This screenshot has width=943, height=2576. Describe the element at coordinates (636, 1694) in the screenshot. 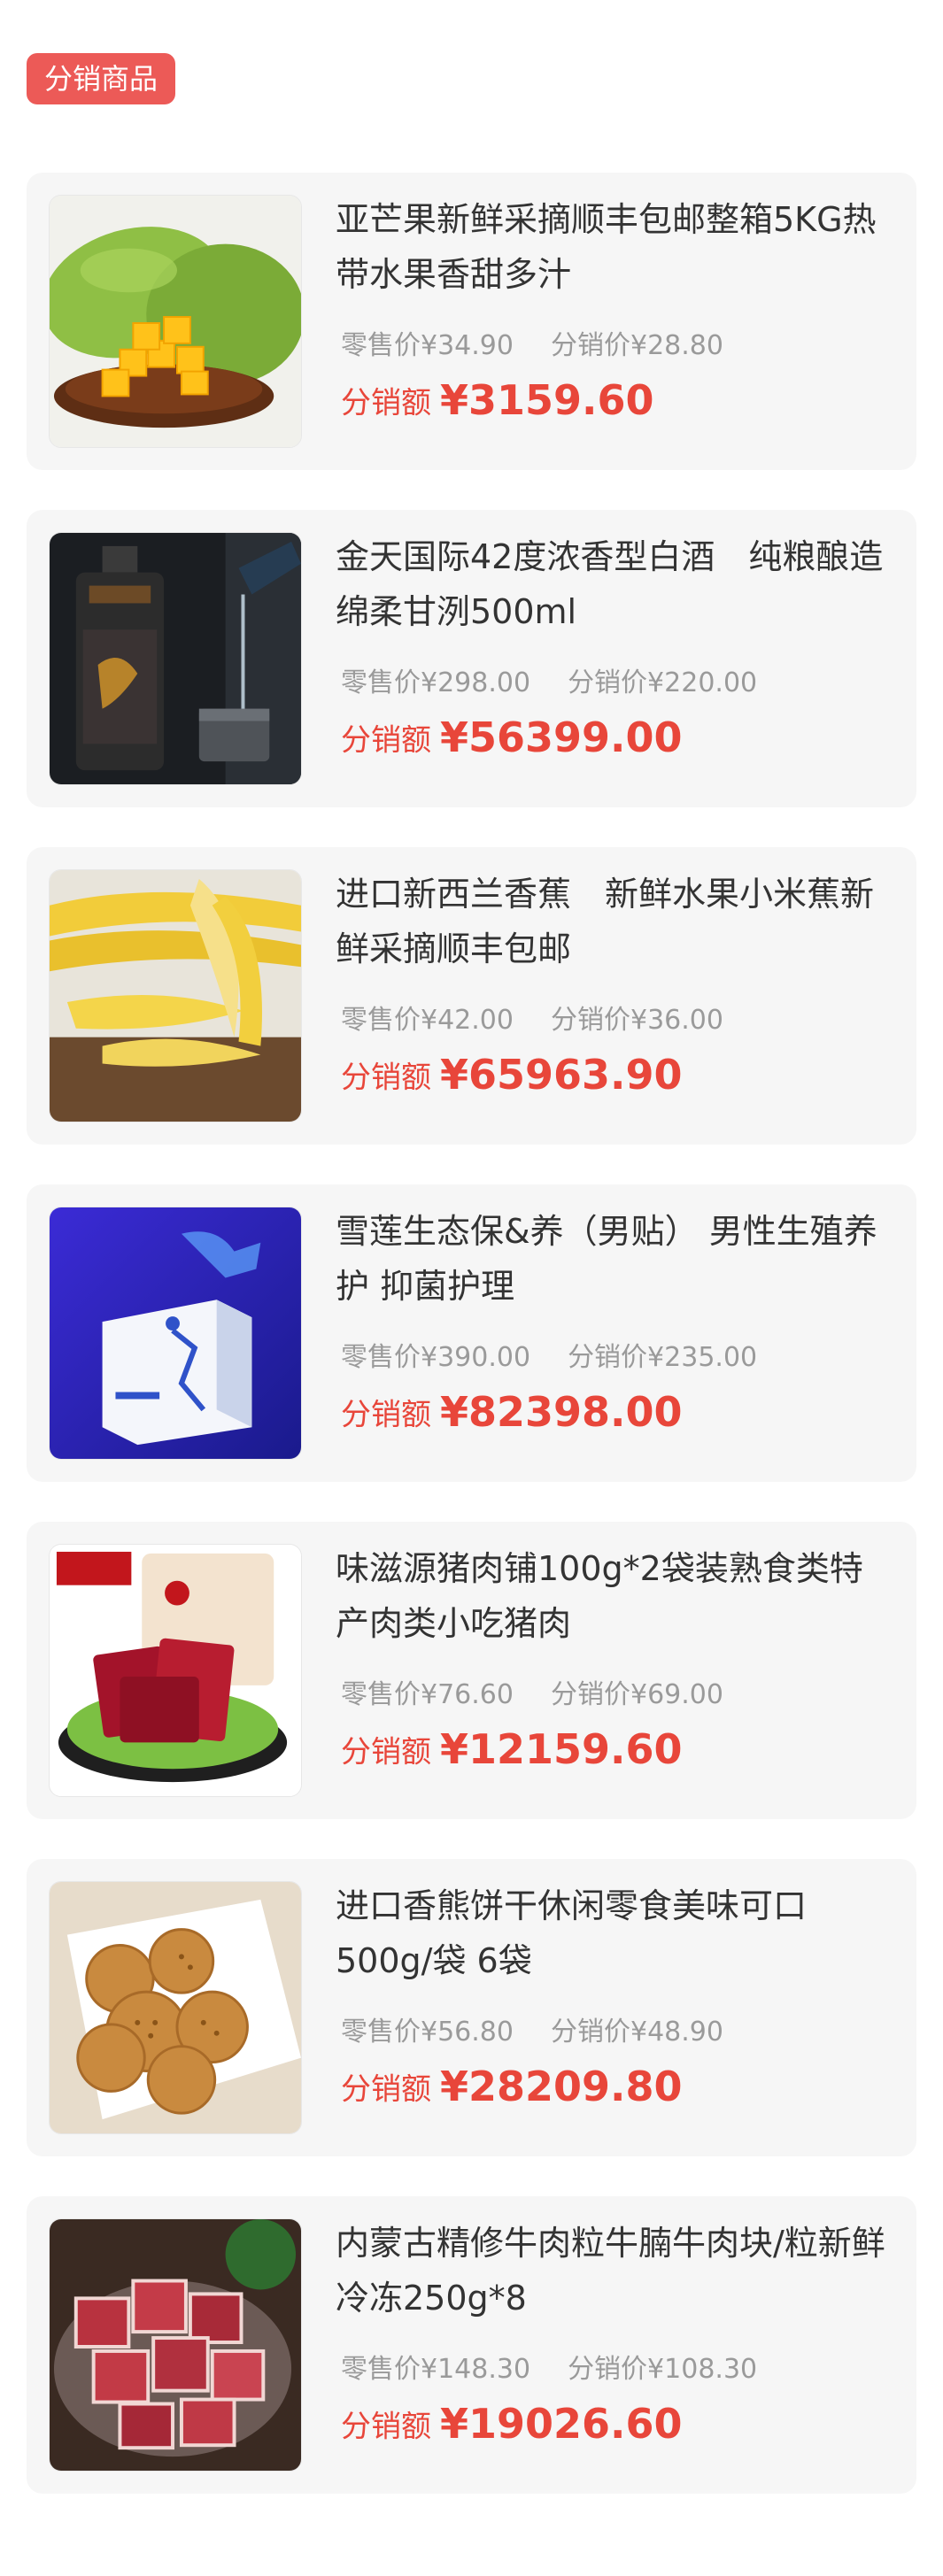

I see `distribution-price: 分销价¥69.00` at that location.